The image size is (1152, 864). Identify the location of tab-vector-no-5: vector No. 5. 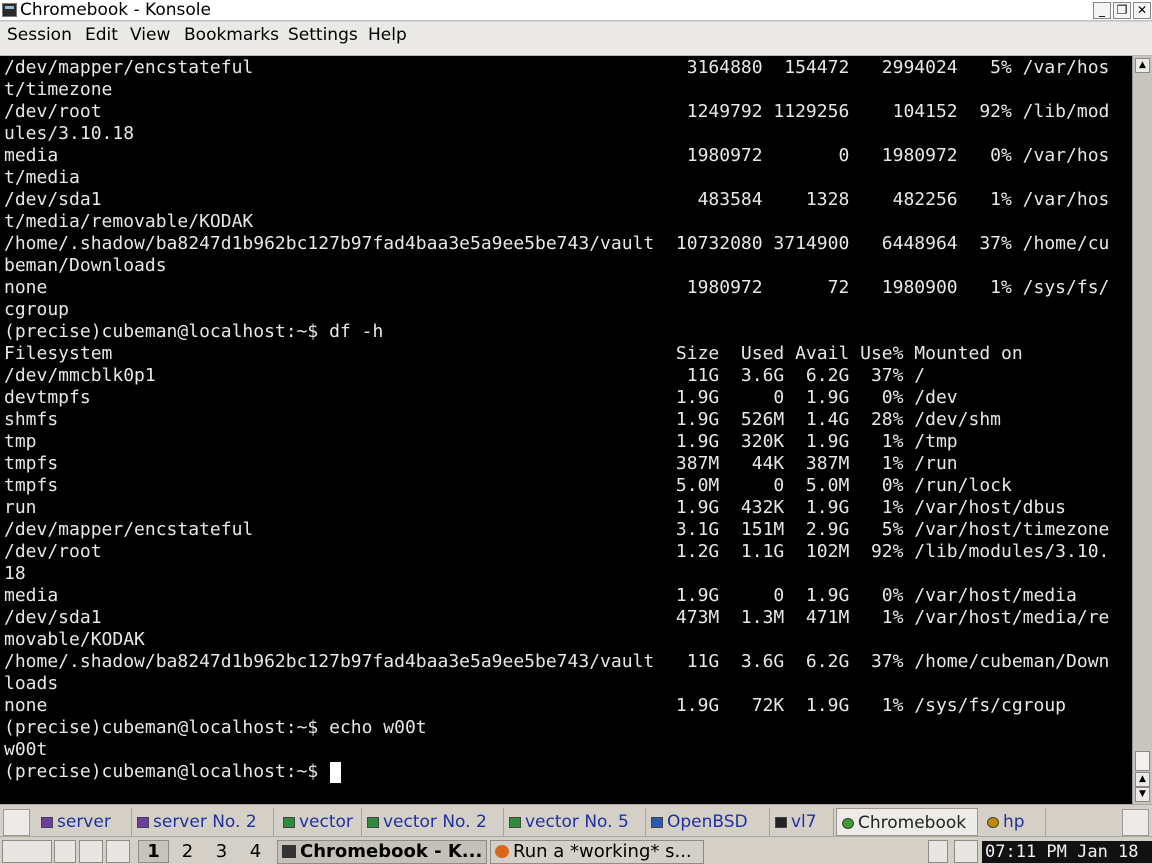
(575, 822).